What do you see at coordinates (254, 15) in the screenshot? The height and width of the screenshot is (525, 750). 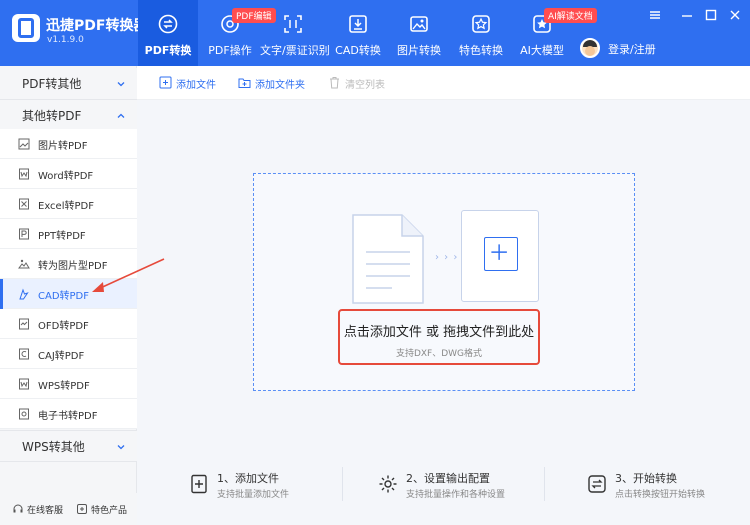 I see `nav-badge-pdf-edit: PDF编辑` at bounding box center [254, 15].